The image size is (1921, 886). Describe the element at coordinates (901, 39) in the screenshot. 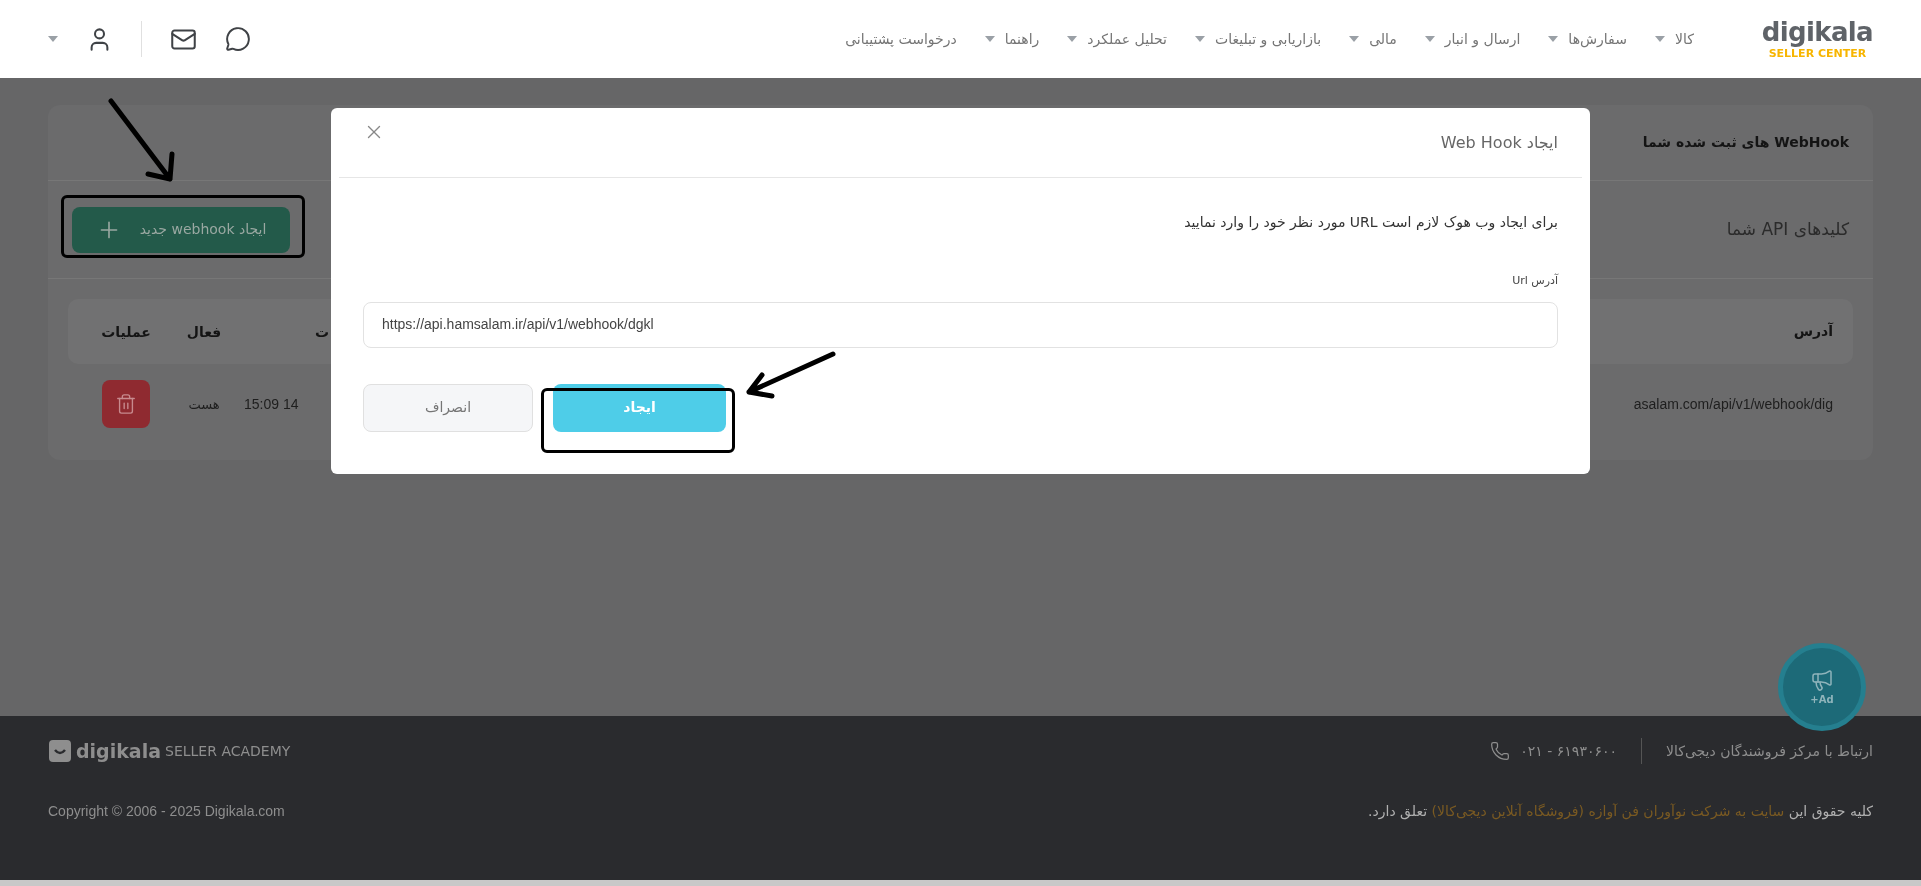

I see `nav-item: درخواست پشتیبانی` at that location.